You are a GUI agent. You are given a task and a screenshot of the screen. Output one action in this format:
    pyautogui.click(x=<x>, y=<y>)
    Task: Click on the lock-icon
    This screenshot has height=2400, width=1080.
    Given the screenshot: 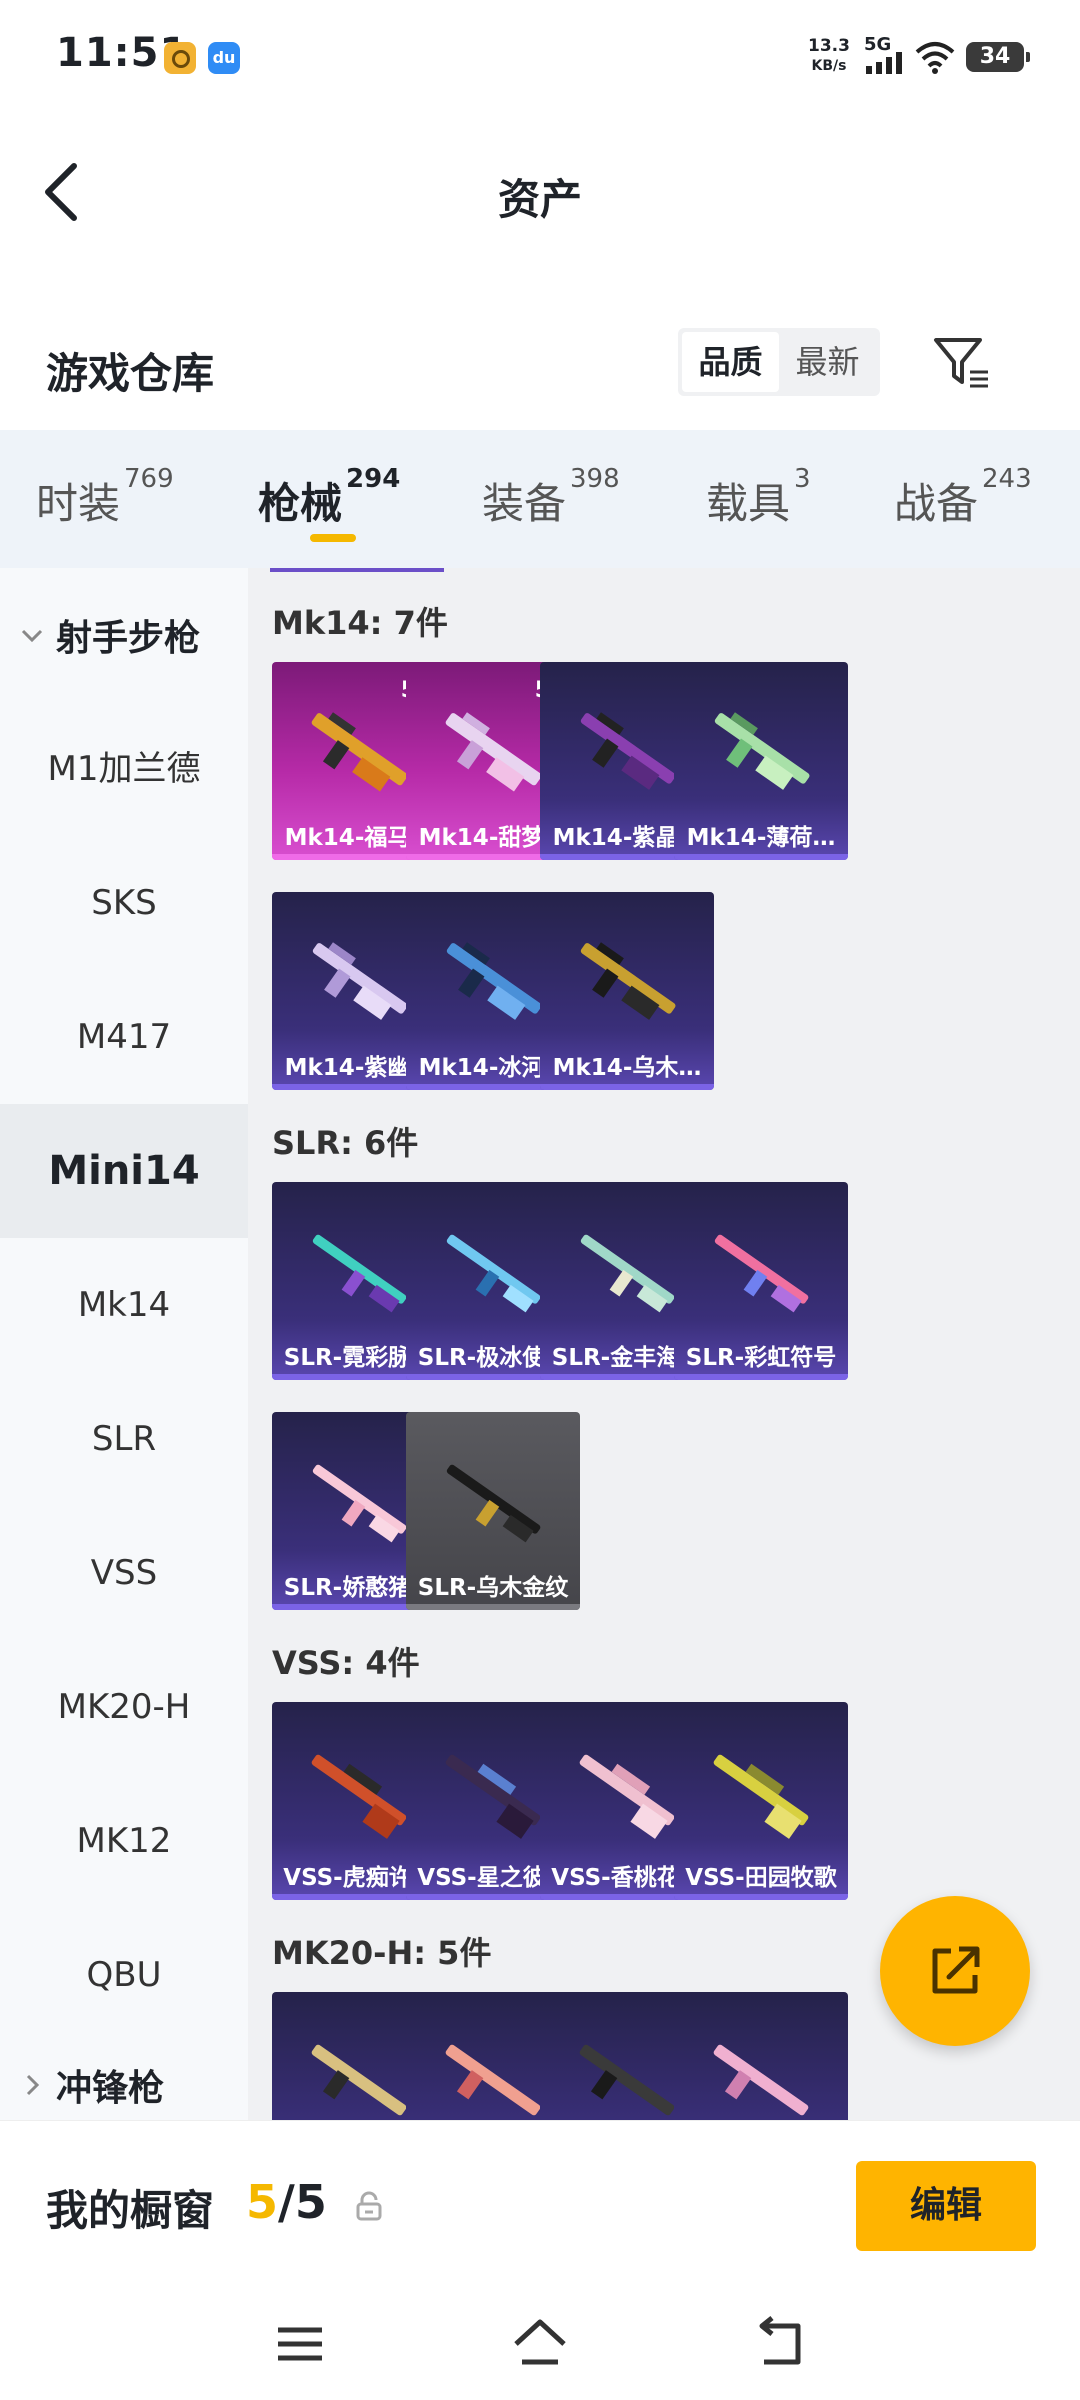 What is the action you would take?
    pyautogui.click(x=369, y=2206)
    